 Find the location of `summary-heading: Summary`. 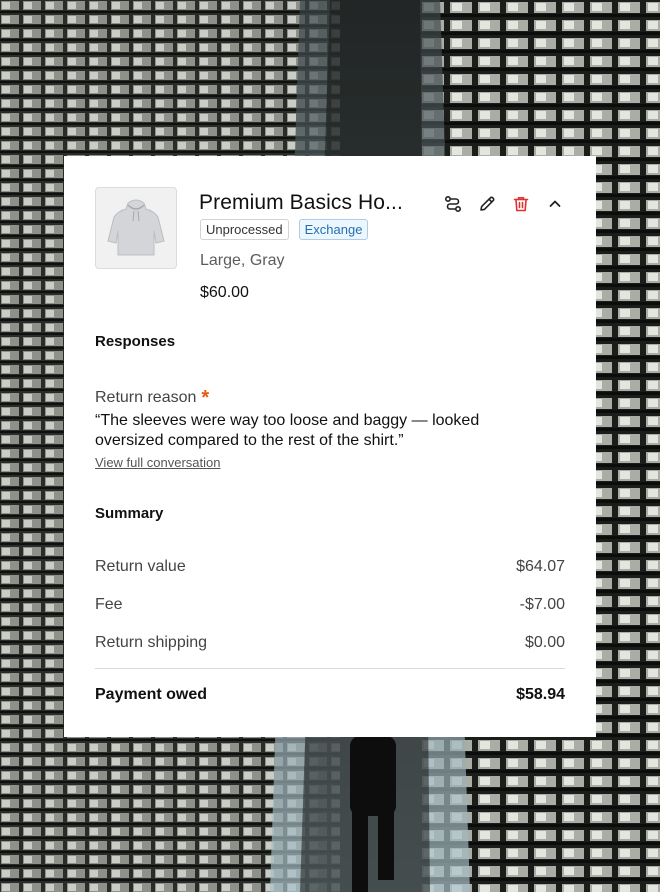

summary-heading: Summary is located at coordinates (129, 513).